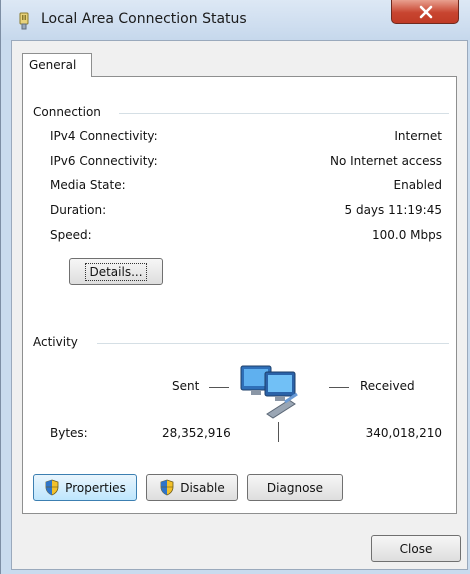  Describe the element at coordinates (104, 136) in the screenshot. I see `ipv4-connectivity-label: IPv4 Connectivity:` at that location.